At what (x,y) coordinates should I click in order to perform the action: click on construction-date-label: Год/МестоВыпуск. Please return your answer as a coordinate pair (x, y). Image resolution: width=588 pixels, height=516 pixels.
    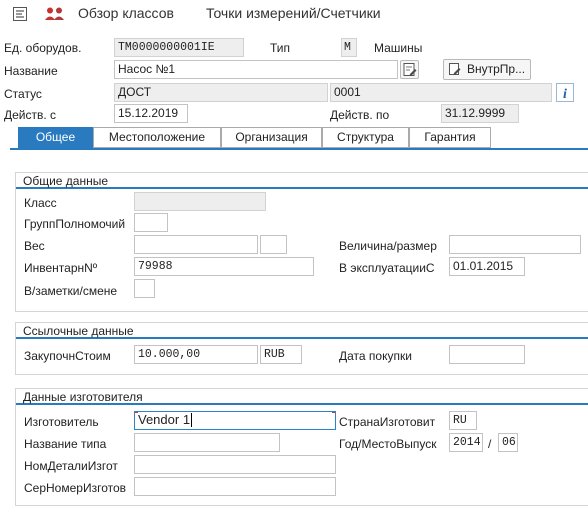
    Looking at the image, I should click on (388, 444).